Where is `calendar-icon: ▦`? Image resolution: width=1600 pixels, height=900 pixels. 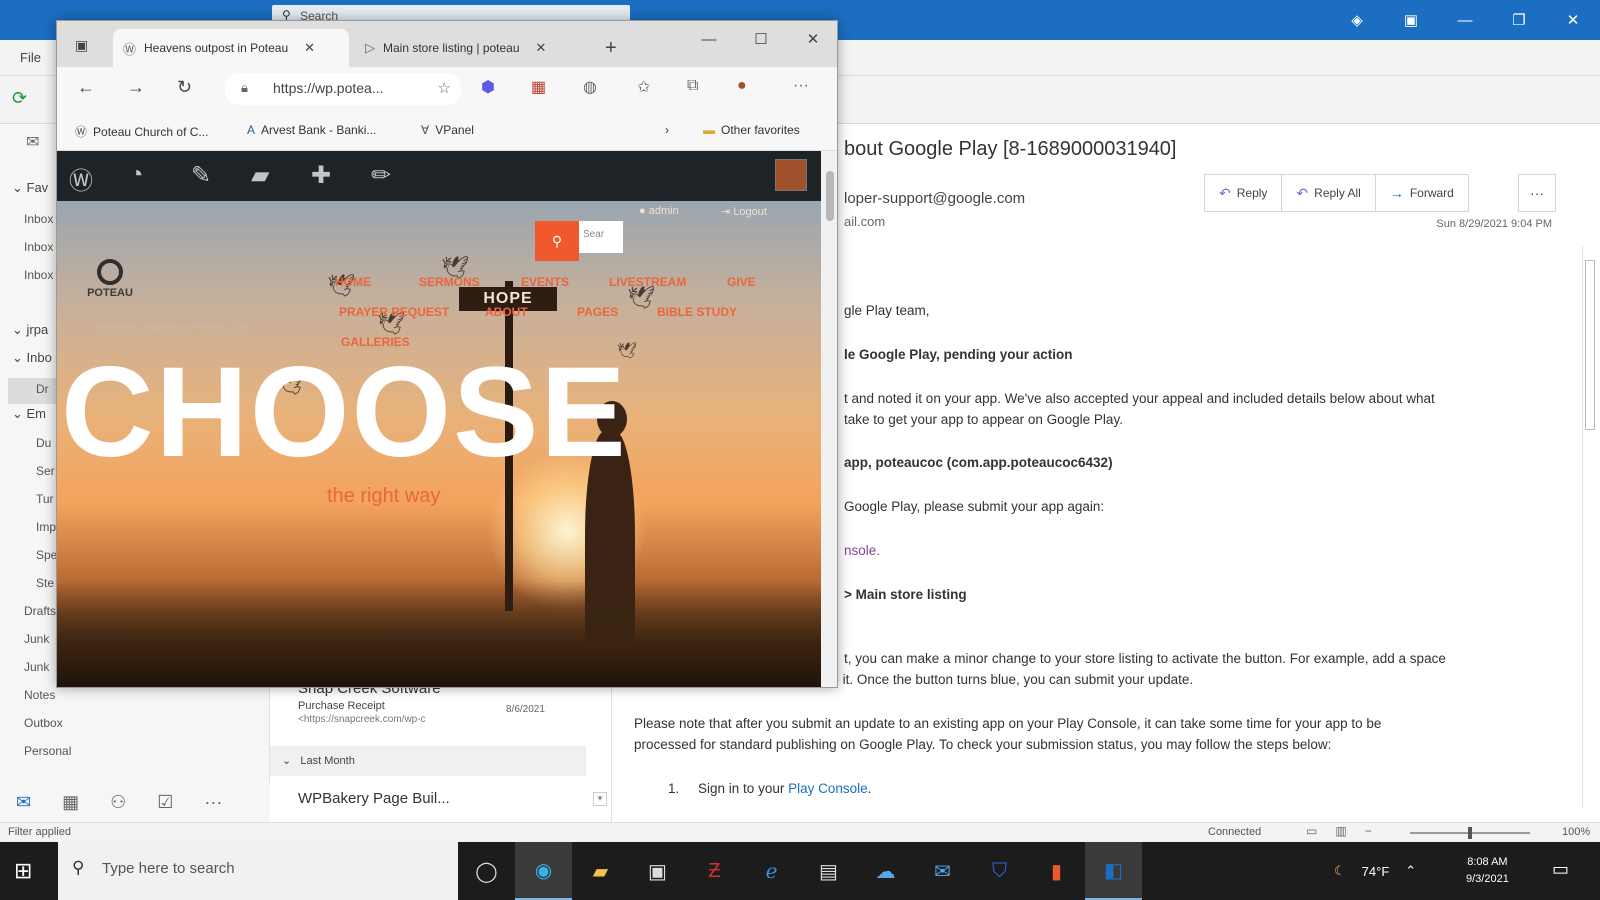 calendar-icon: ▦ is located at coordinates (70, 802).